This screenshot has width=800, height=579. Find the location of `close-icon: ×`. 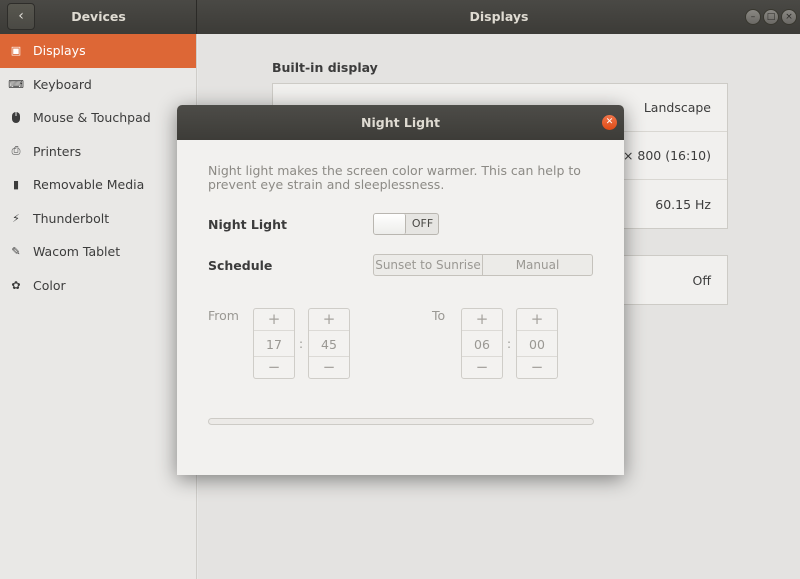

close-icon: × is located at coordinates (789, 17).